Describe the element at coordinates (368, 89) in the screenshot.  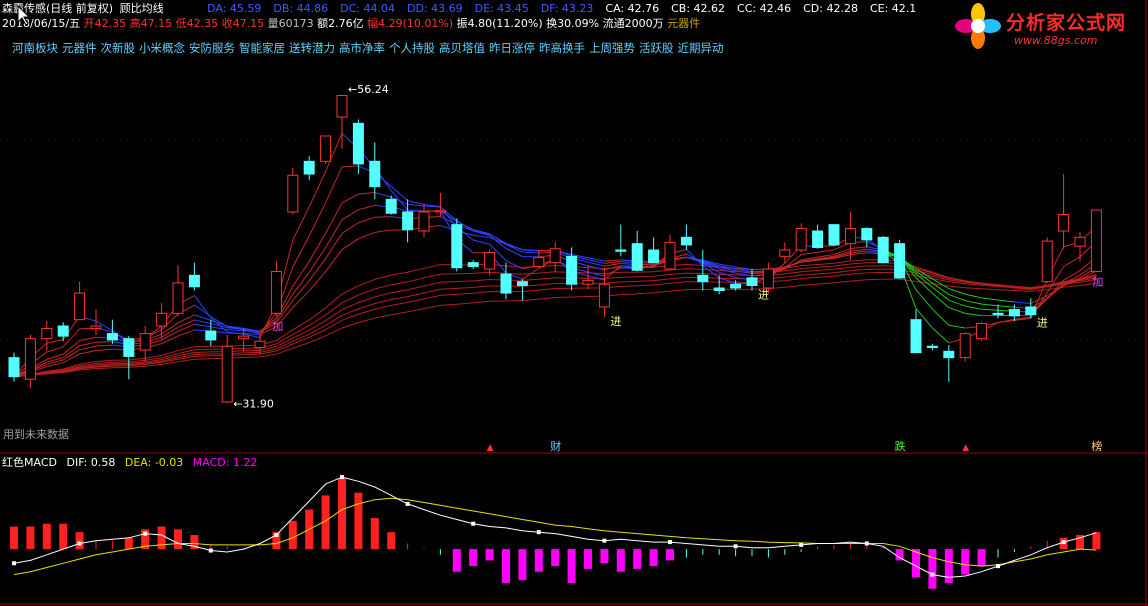
I see `price-annotation: ←56.24` at that location.